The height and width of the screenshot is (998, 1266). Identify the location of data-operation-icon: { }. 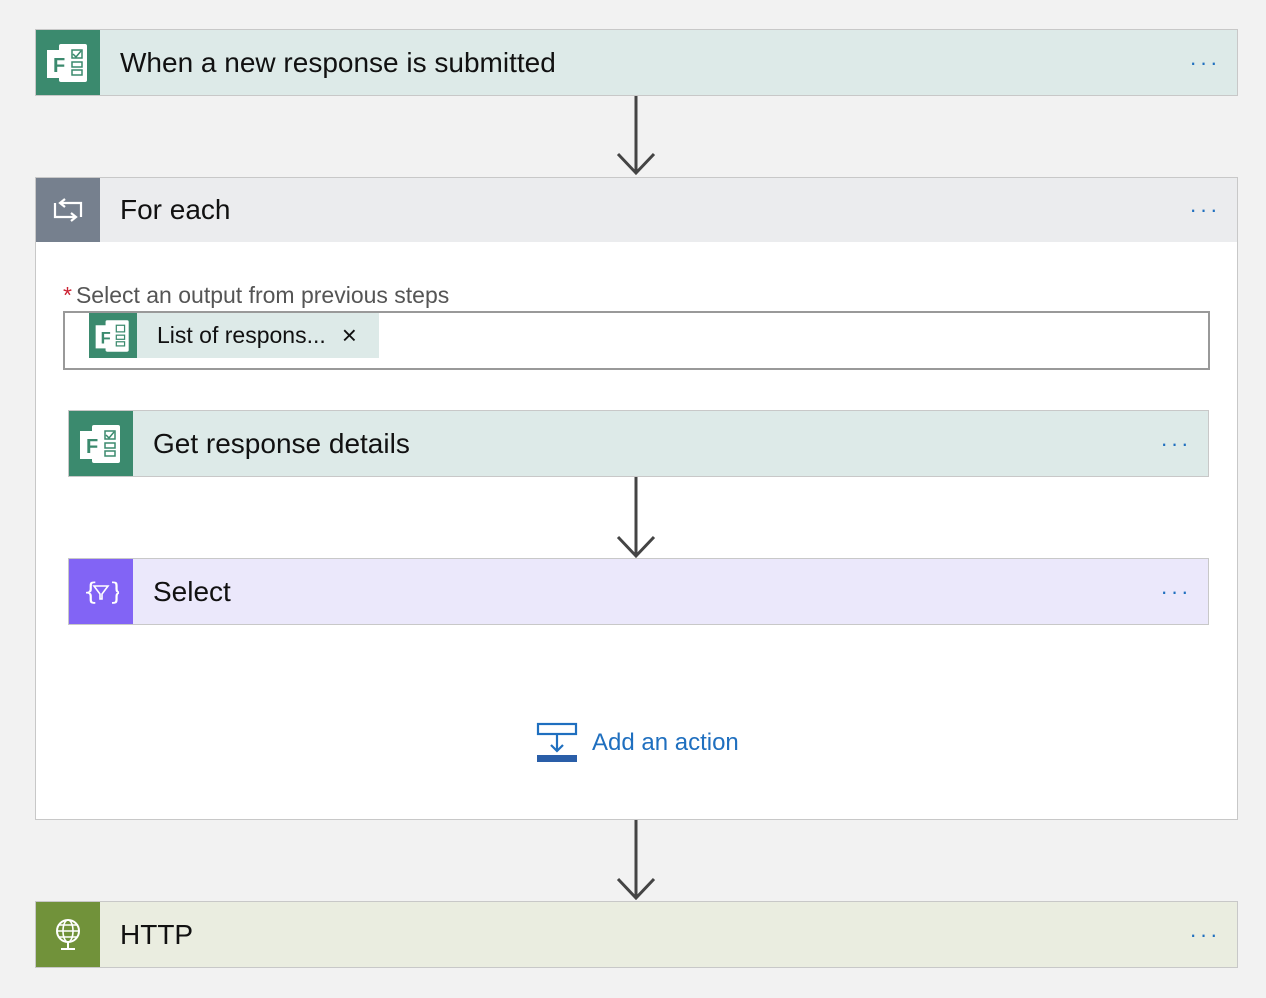
(101, 591).